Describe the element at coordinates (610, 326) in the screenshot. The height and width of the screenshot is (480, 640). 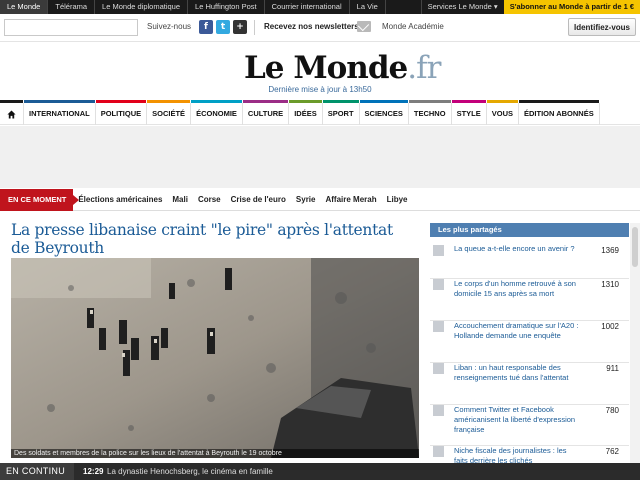
I see `share-count: 1002` at that location.